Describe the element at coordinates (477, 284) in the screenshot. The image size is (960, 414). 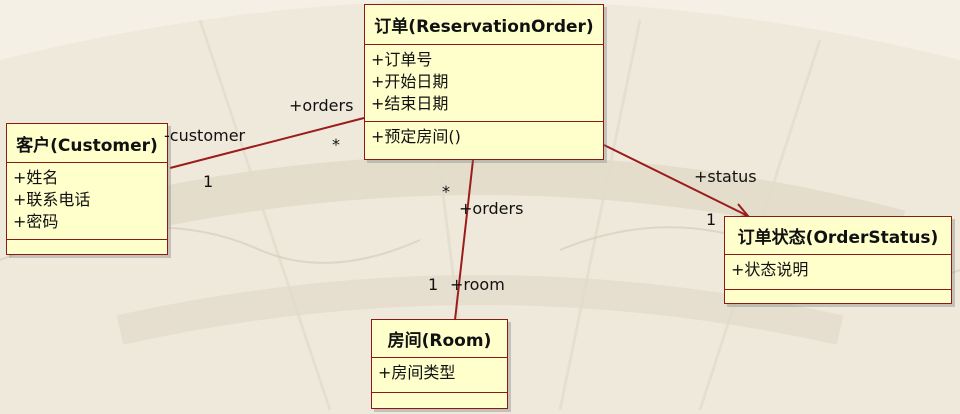
I see `role-label-room: +room` at that location.